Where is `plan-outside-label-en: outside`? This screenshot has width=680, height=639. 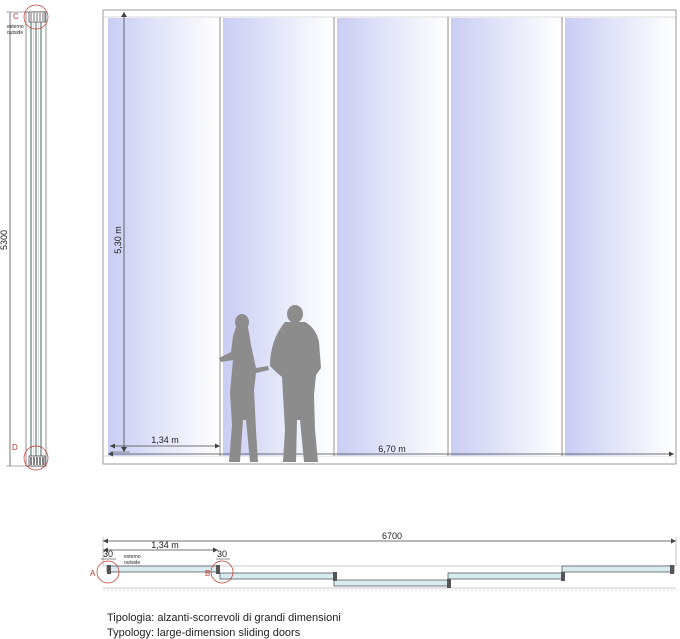 plan-outside-label-en: outside is located at coordinates (132, 563).